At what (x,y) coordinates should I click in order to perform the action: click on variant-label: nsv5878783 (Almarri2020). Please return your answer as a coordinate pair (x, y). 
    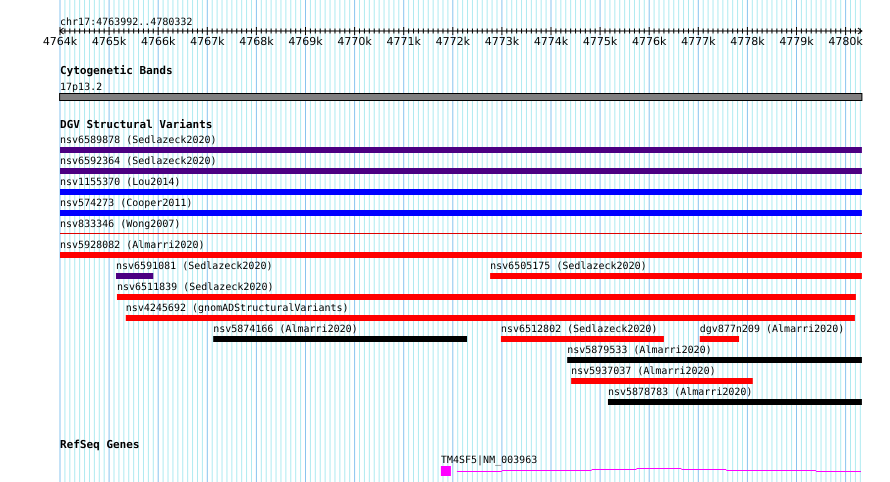
    Looking at the image, I should click on (680, 392).